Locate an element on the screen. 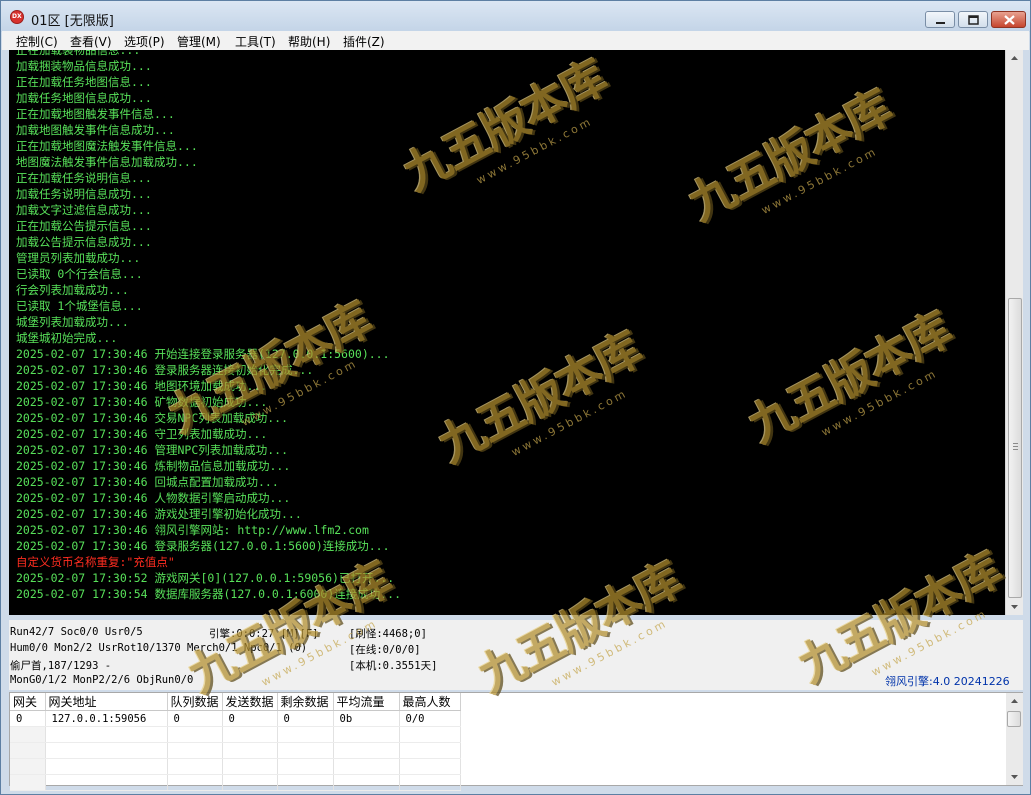 The width and height of the screenshot is (1031, 795). app-icon is located at coordinates (17, 17).